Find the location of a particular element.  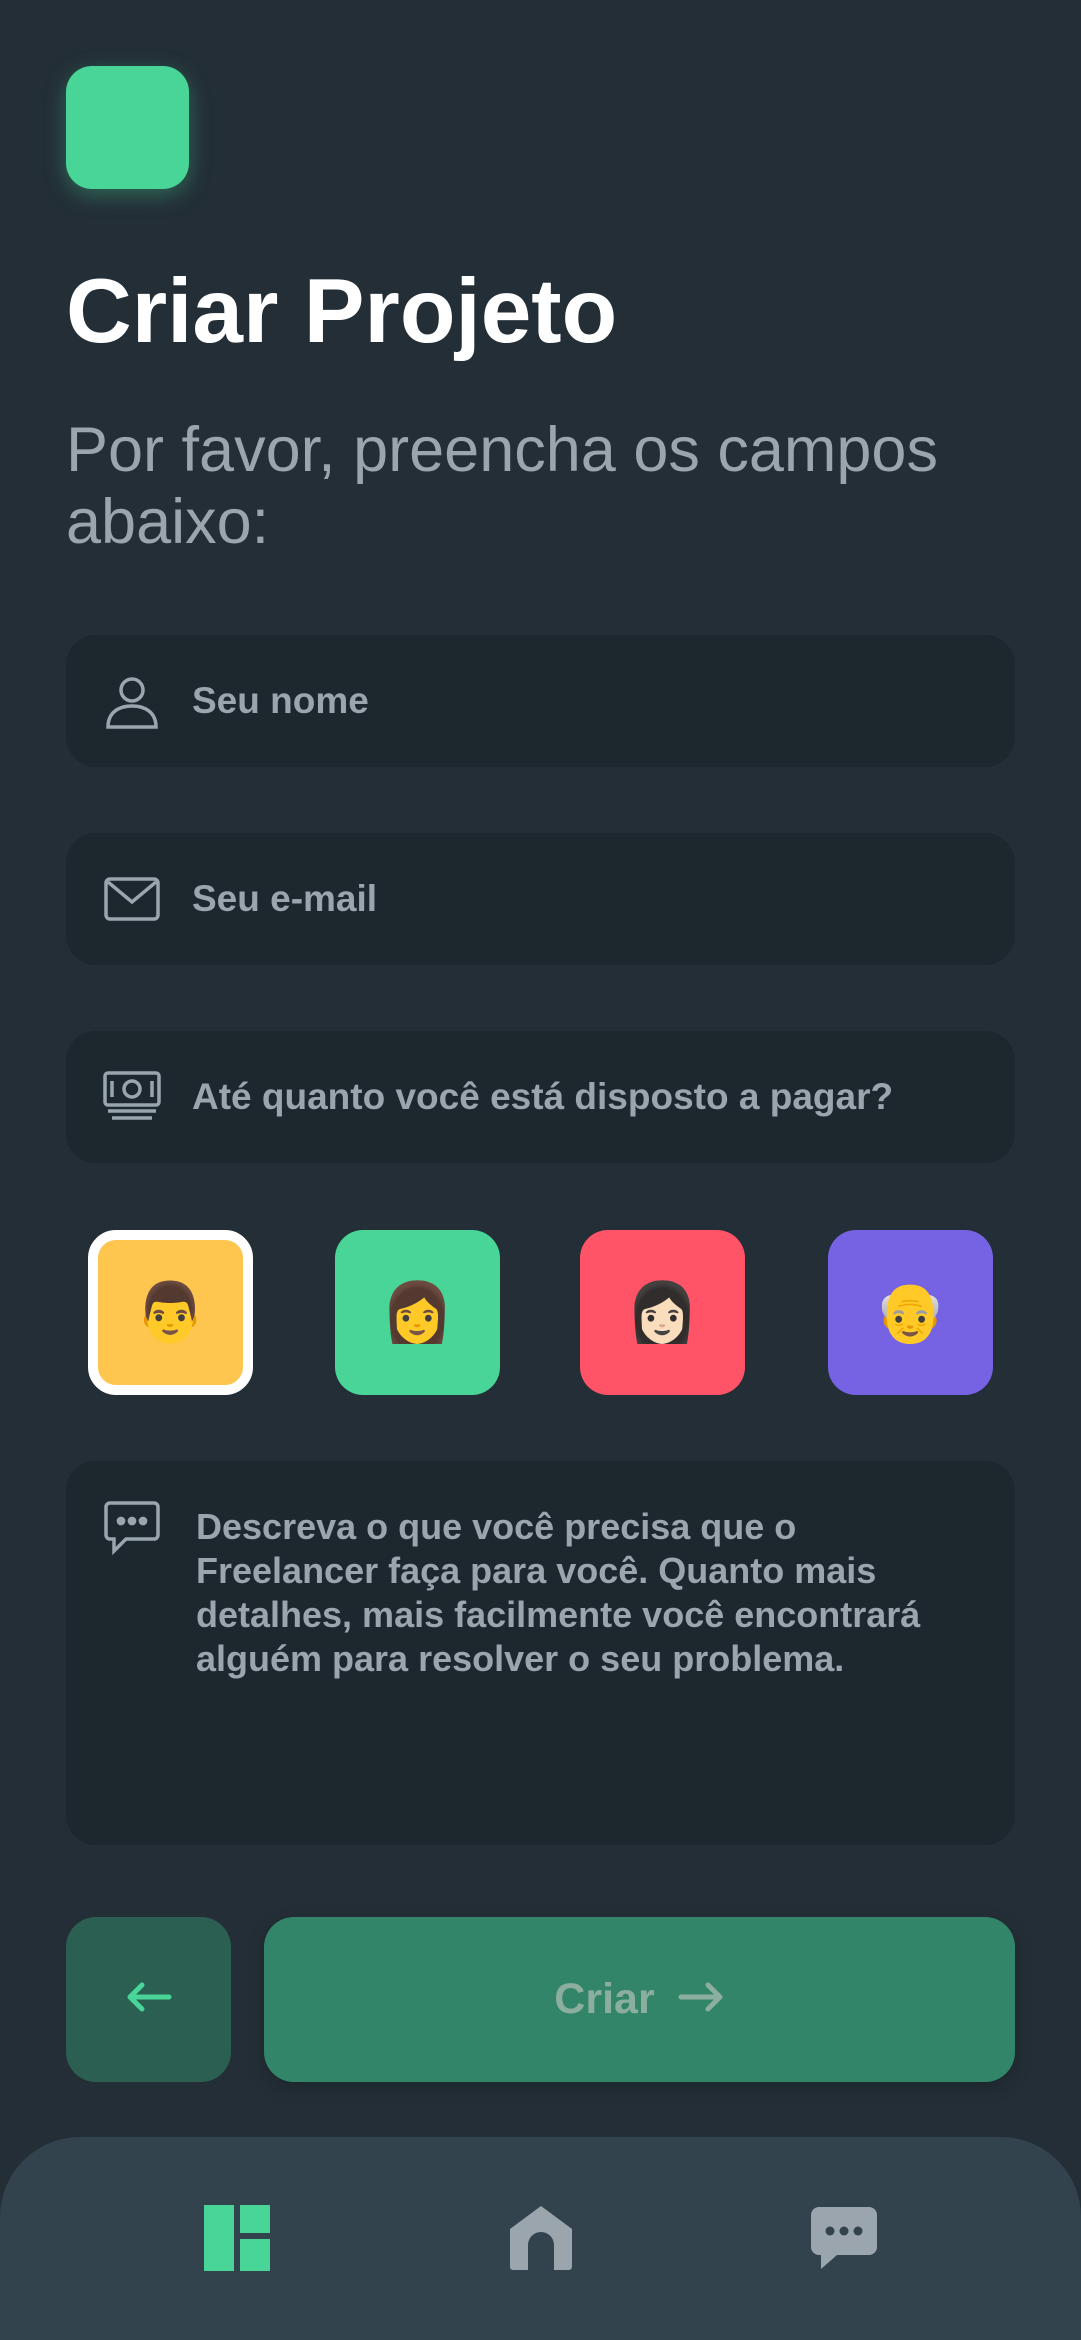

chat-bubble-icon is located at coordinates (132, 1527).